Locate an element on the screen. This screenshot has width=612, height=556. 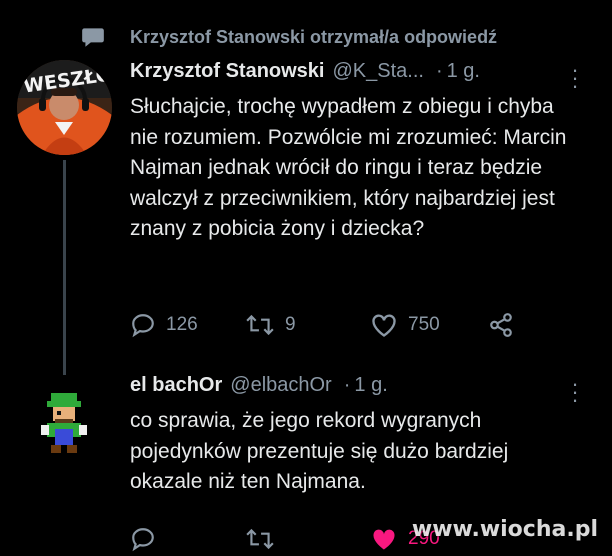
retweet-count: 9 is located at coordinates (290, 324).